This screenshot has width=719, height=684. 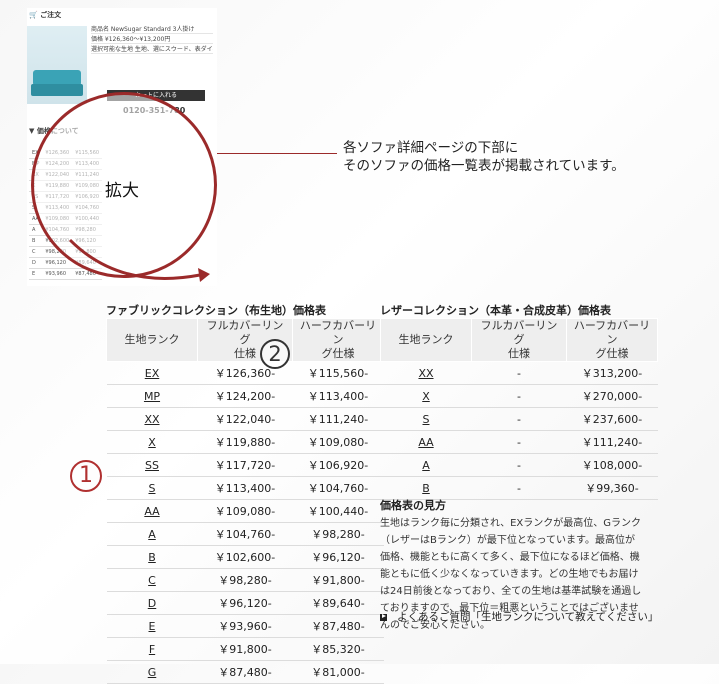 I want to click on price-full: ￥96,120-, so click(x=245, y=603).